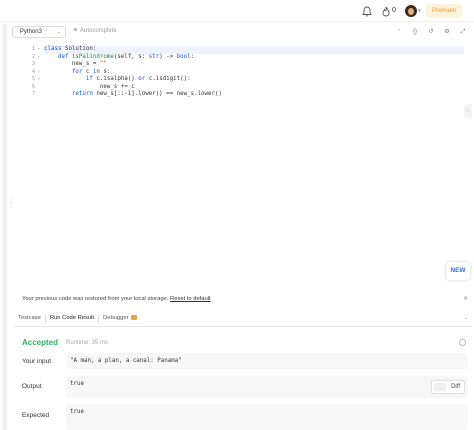 The width and height of the screenshot is (474, 430). Describe the element at coordinates (367, 11) in the screenshot. I see `bell-icon` at that location.